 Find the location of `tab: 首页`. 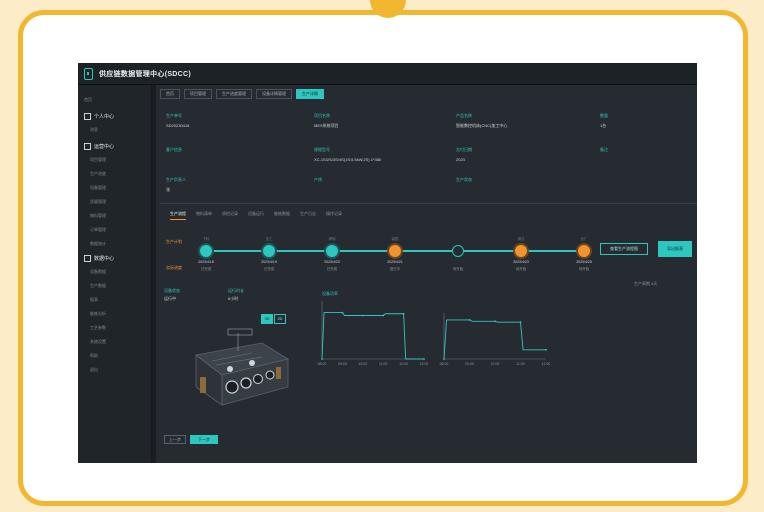

tab: 首页 is located at coordinates (170, 94).